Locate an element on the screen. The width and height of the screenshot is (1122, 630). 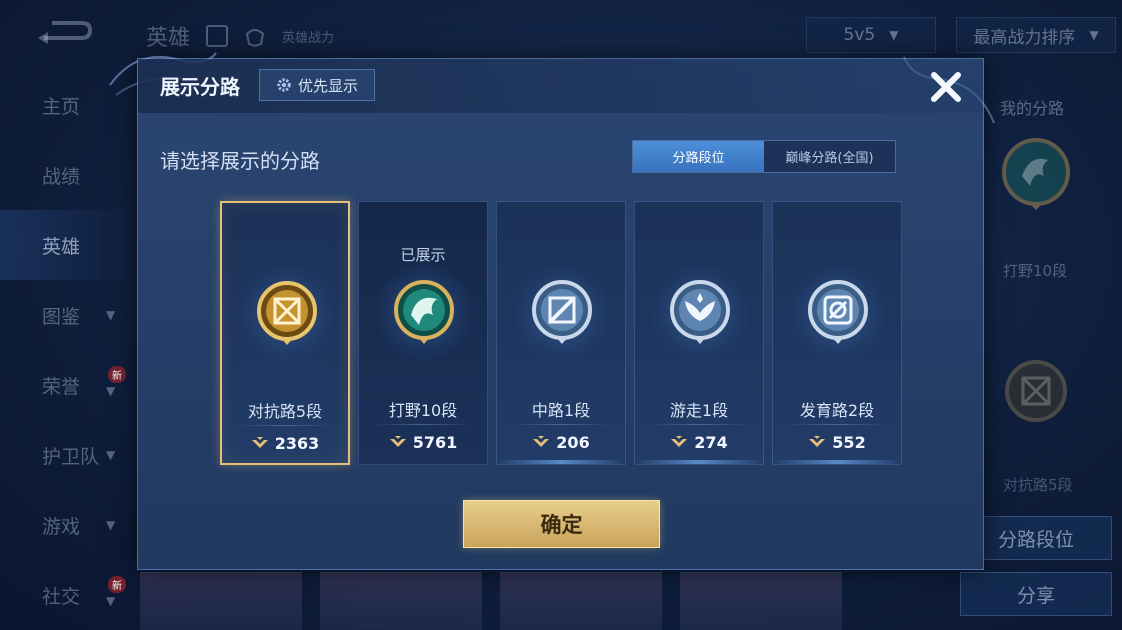
lane-name: 打野10段 is located at coordinates (423, 410).